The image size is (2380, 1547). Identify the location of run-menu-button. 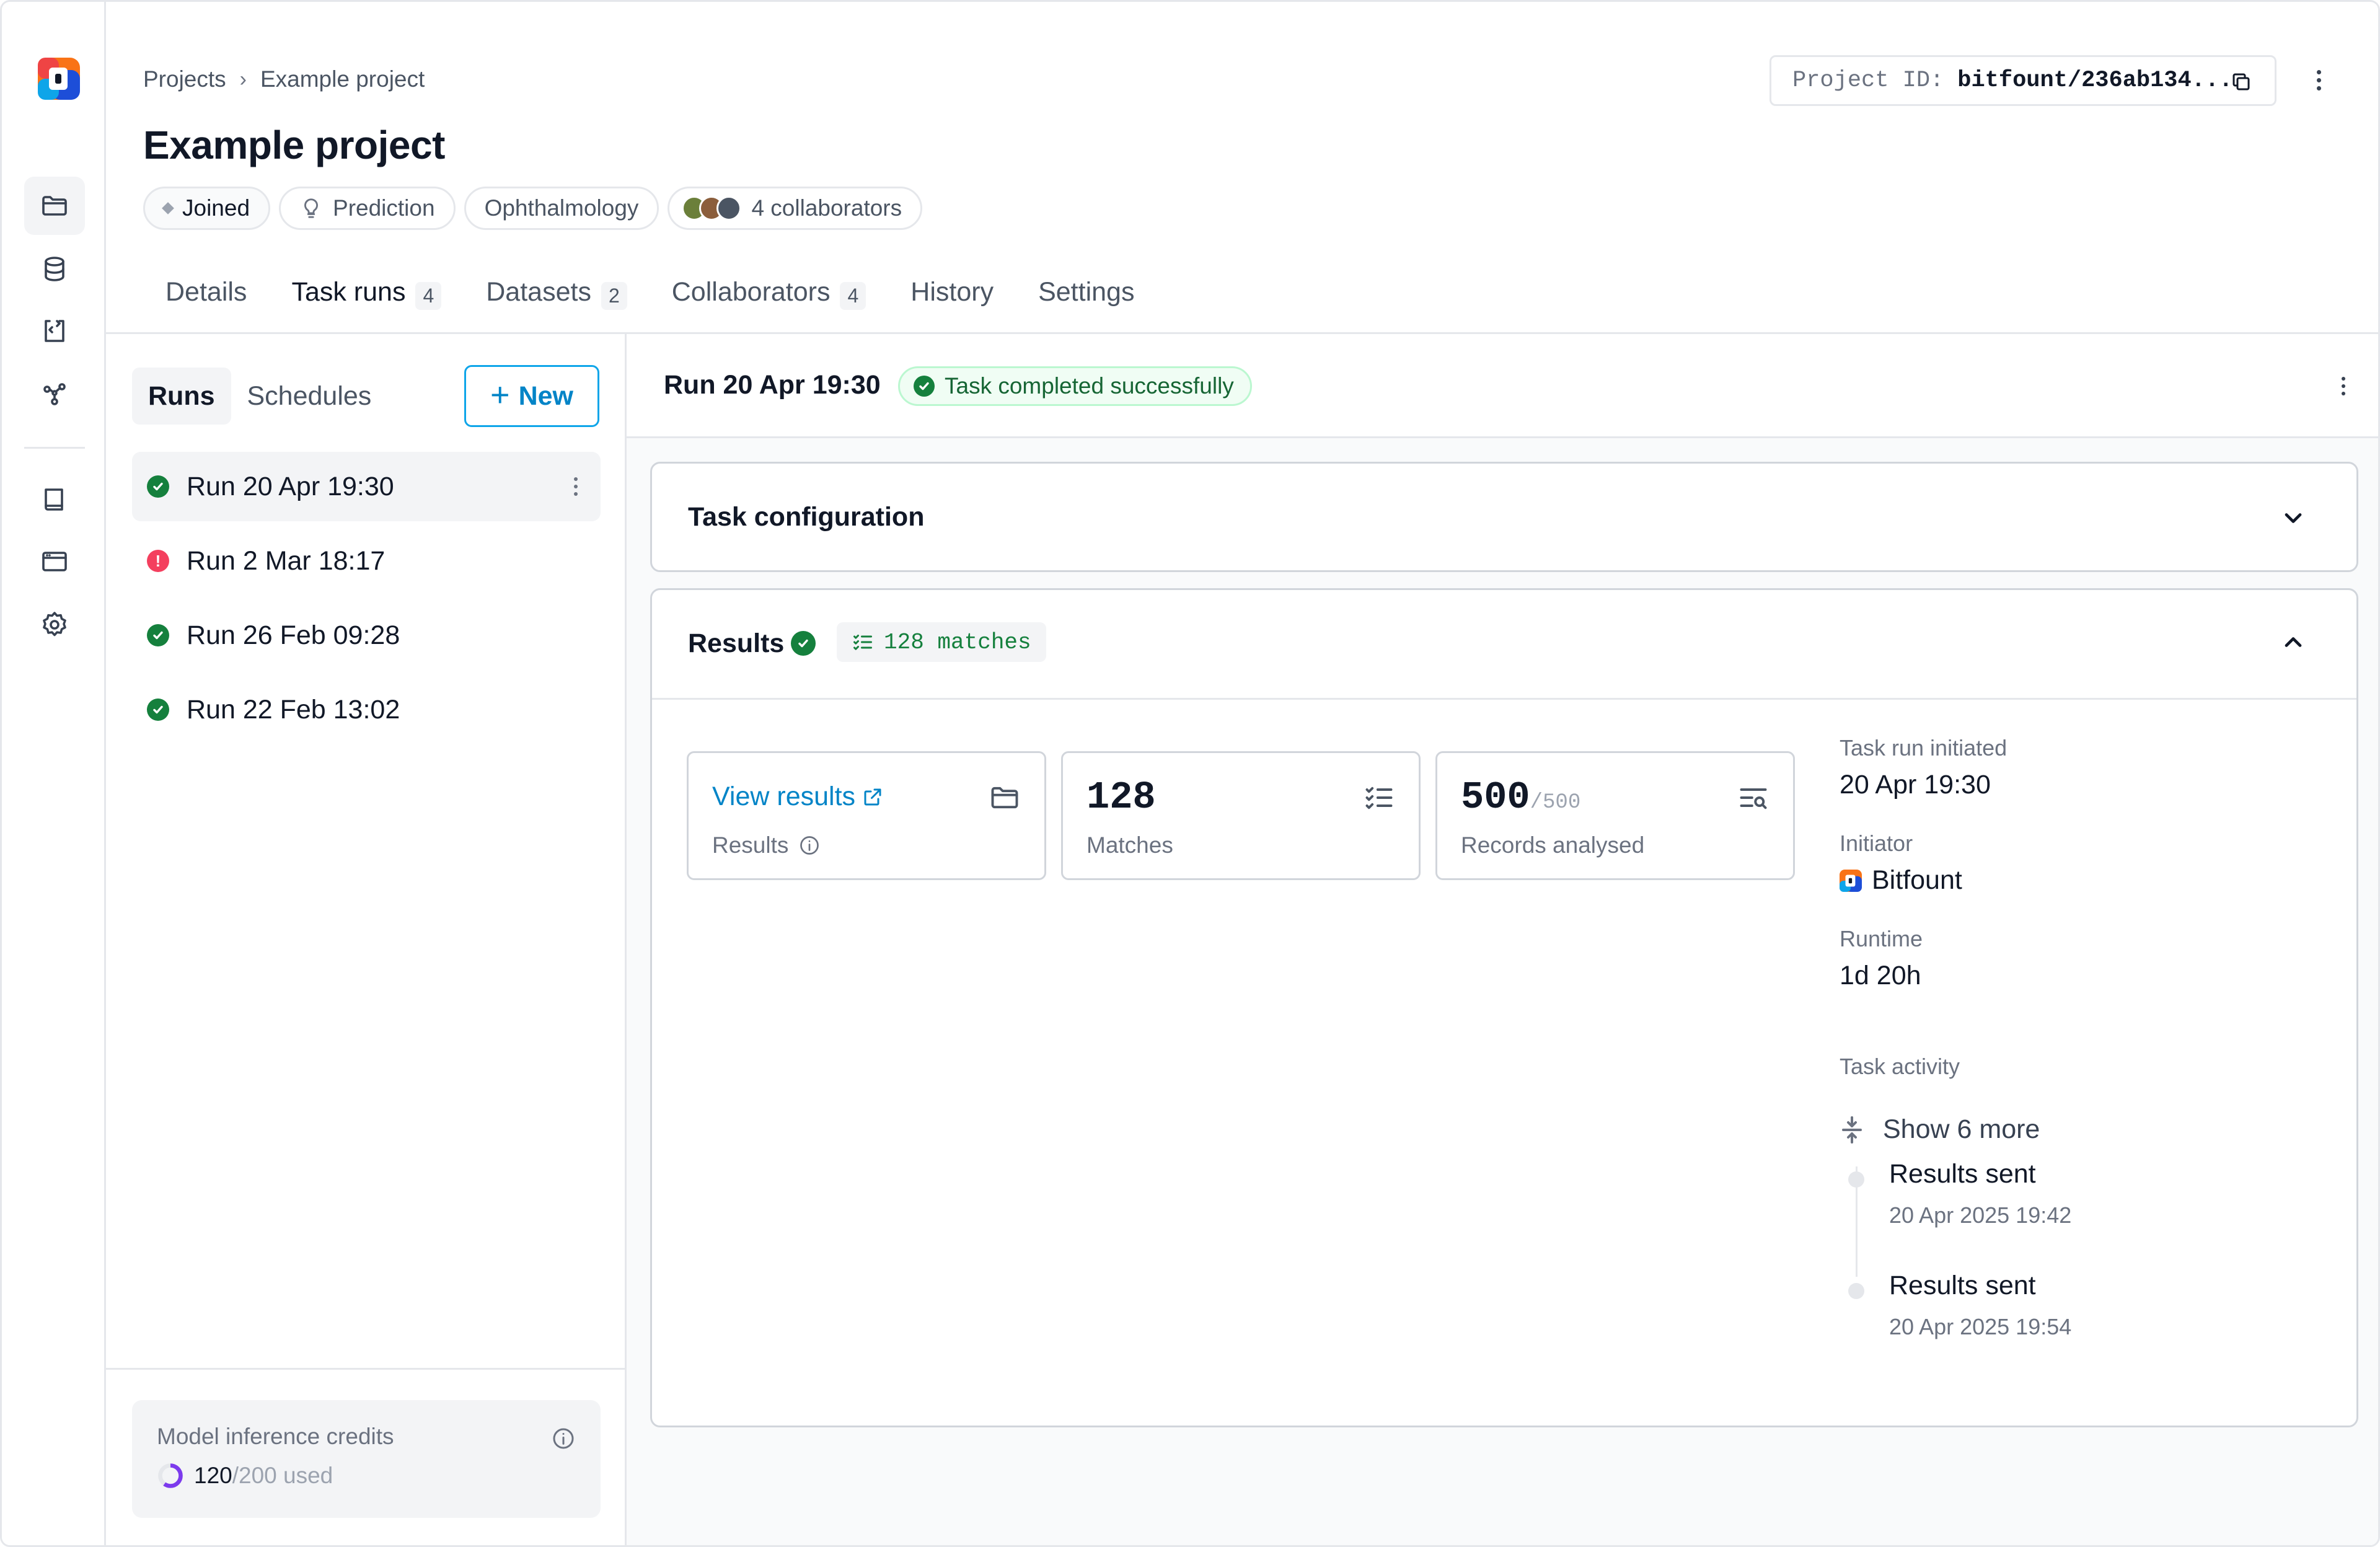
(575, 486).